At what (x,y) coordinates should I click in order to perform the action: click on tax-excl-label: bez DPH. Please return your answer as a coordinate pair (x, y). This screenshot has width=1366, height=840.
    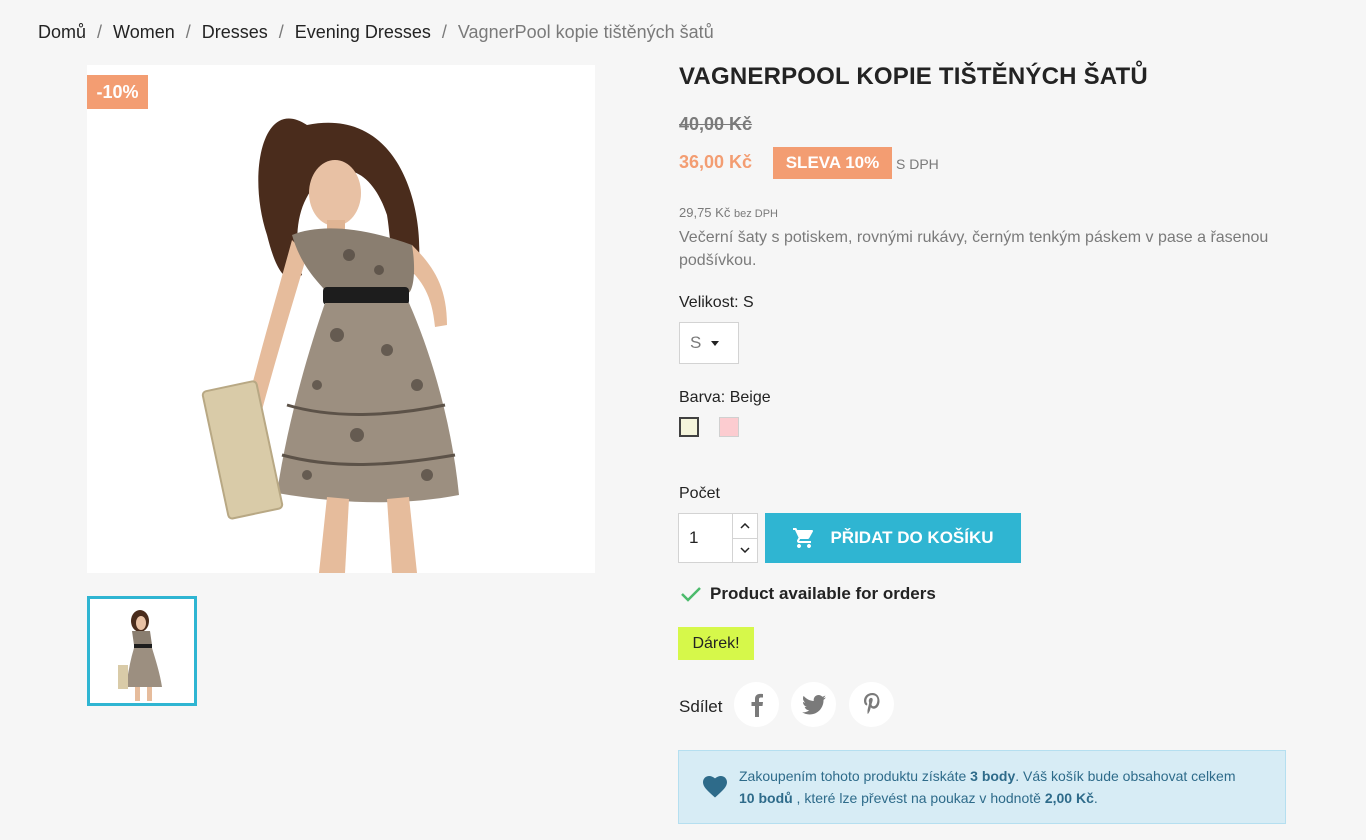
    Looking at the image, I should click on (755, 214).